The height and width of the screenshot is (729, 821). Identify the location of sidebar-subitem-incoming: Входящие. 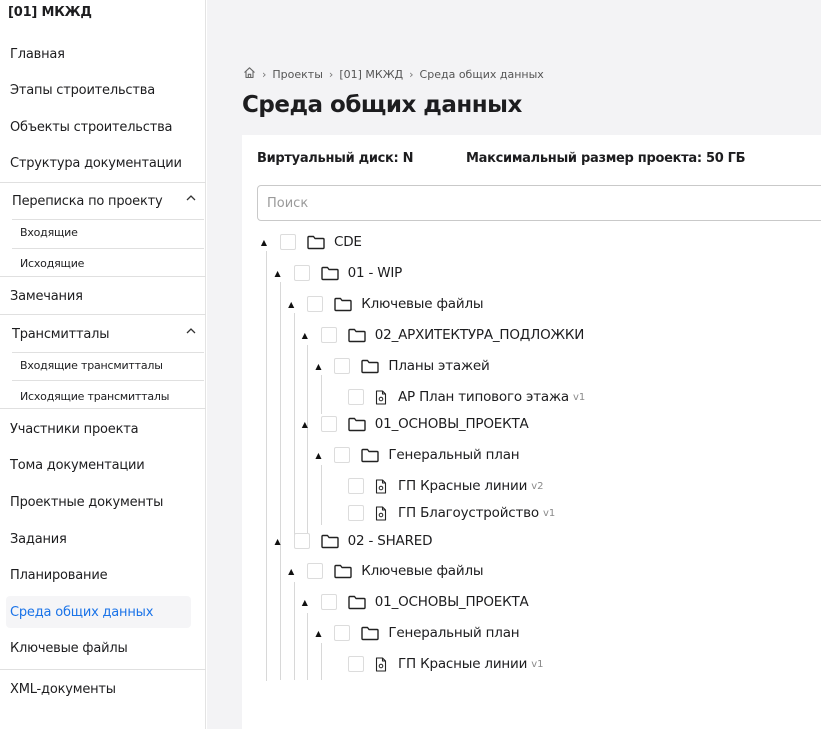
(49, 232).